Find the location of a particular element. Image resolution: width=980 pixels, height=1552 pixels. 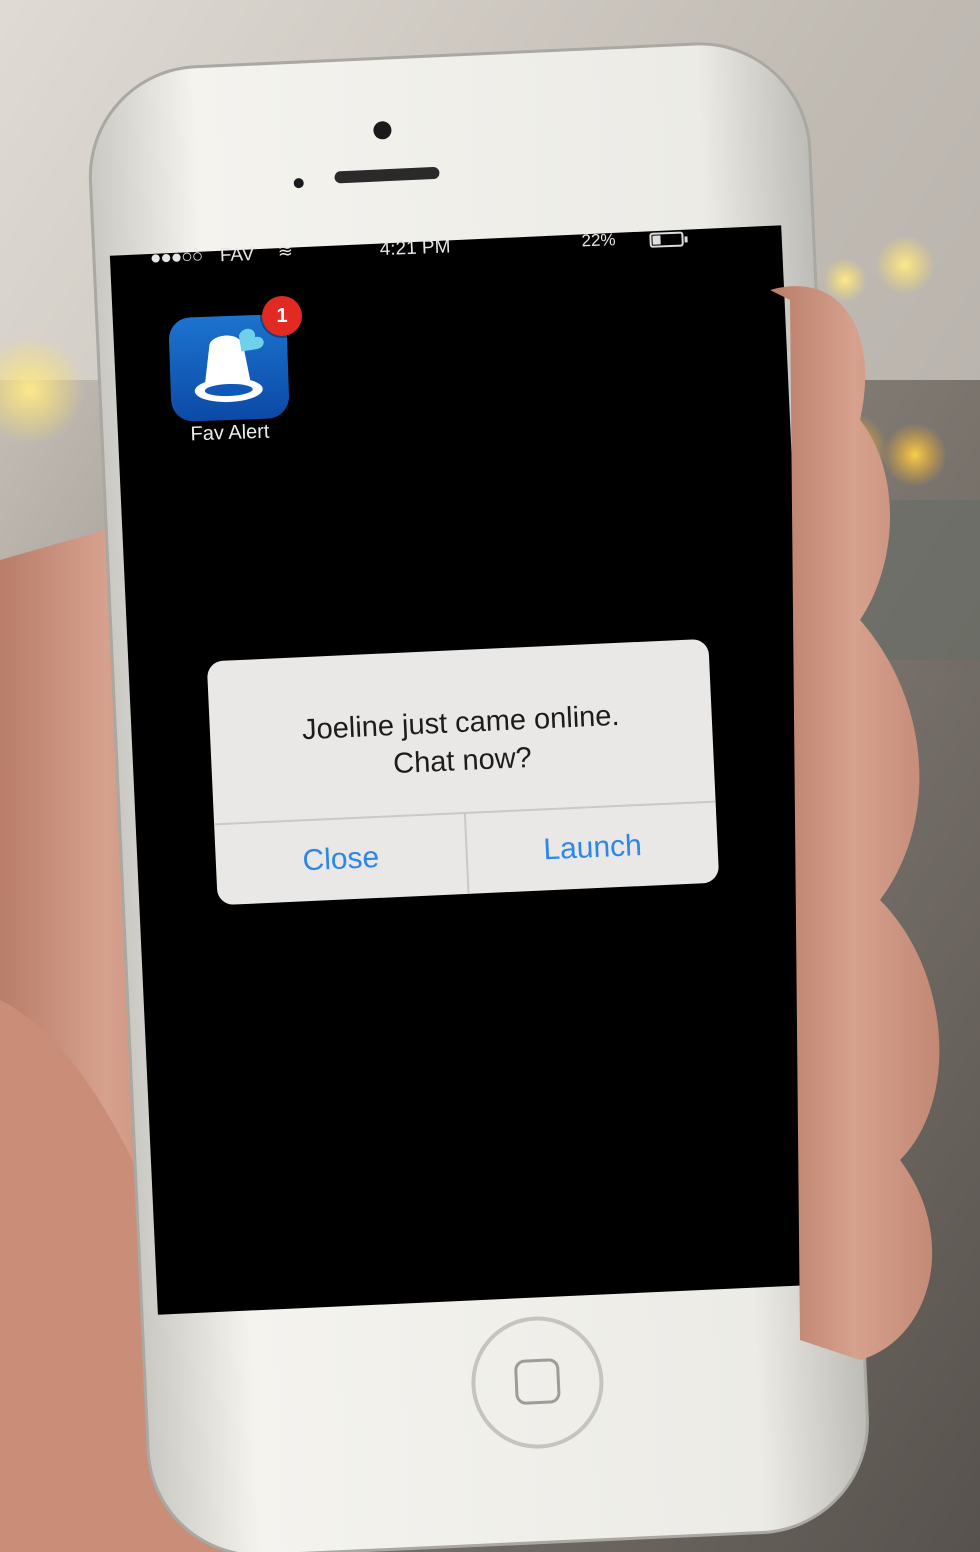

carrier-label: FAV is located at coordinates (237, 255).